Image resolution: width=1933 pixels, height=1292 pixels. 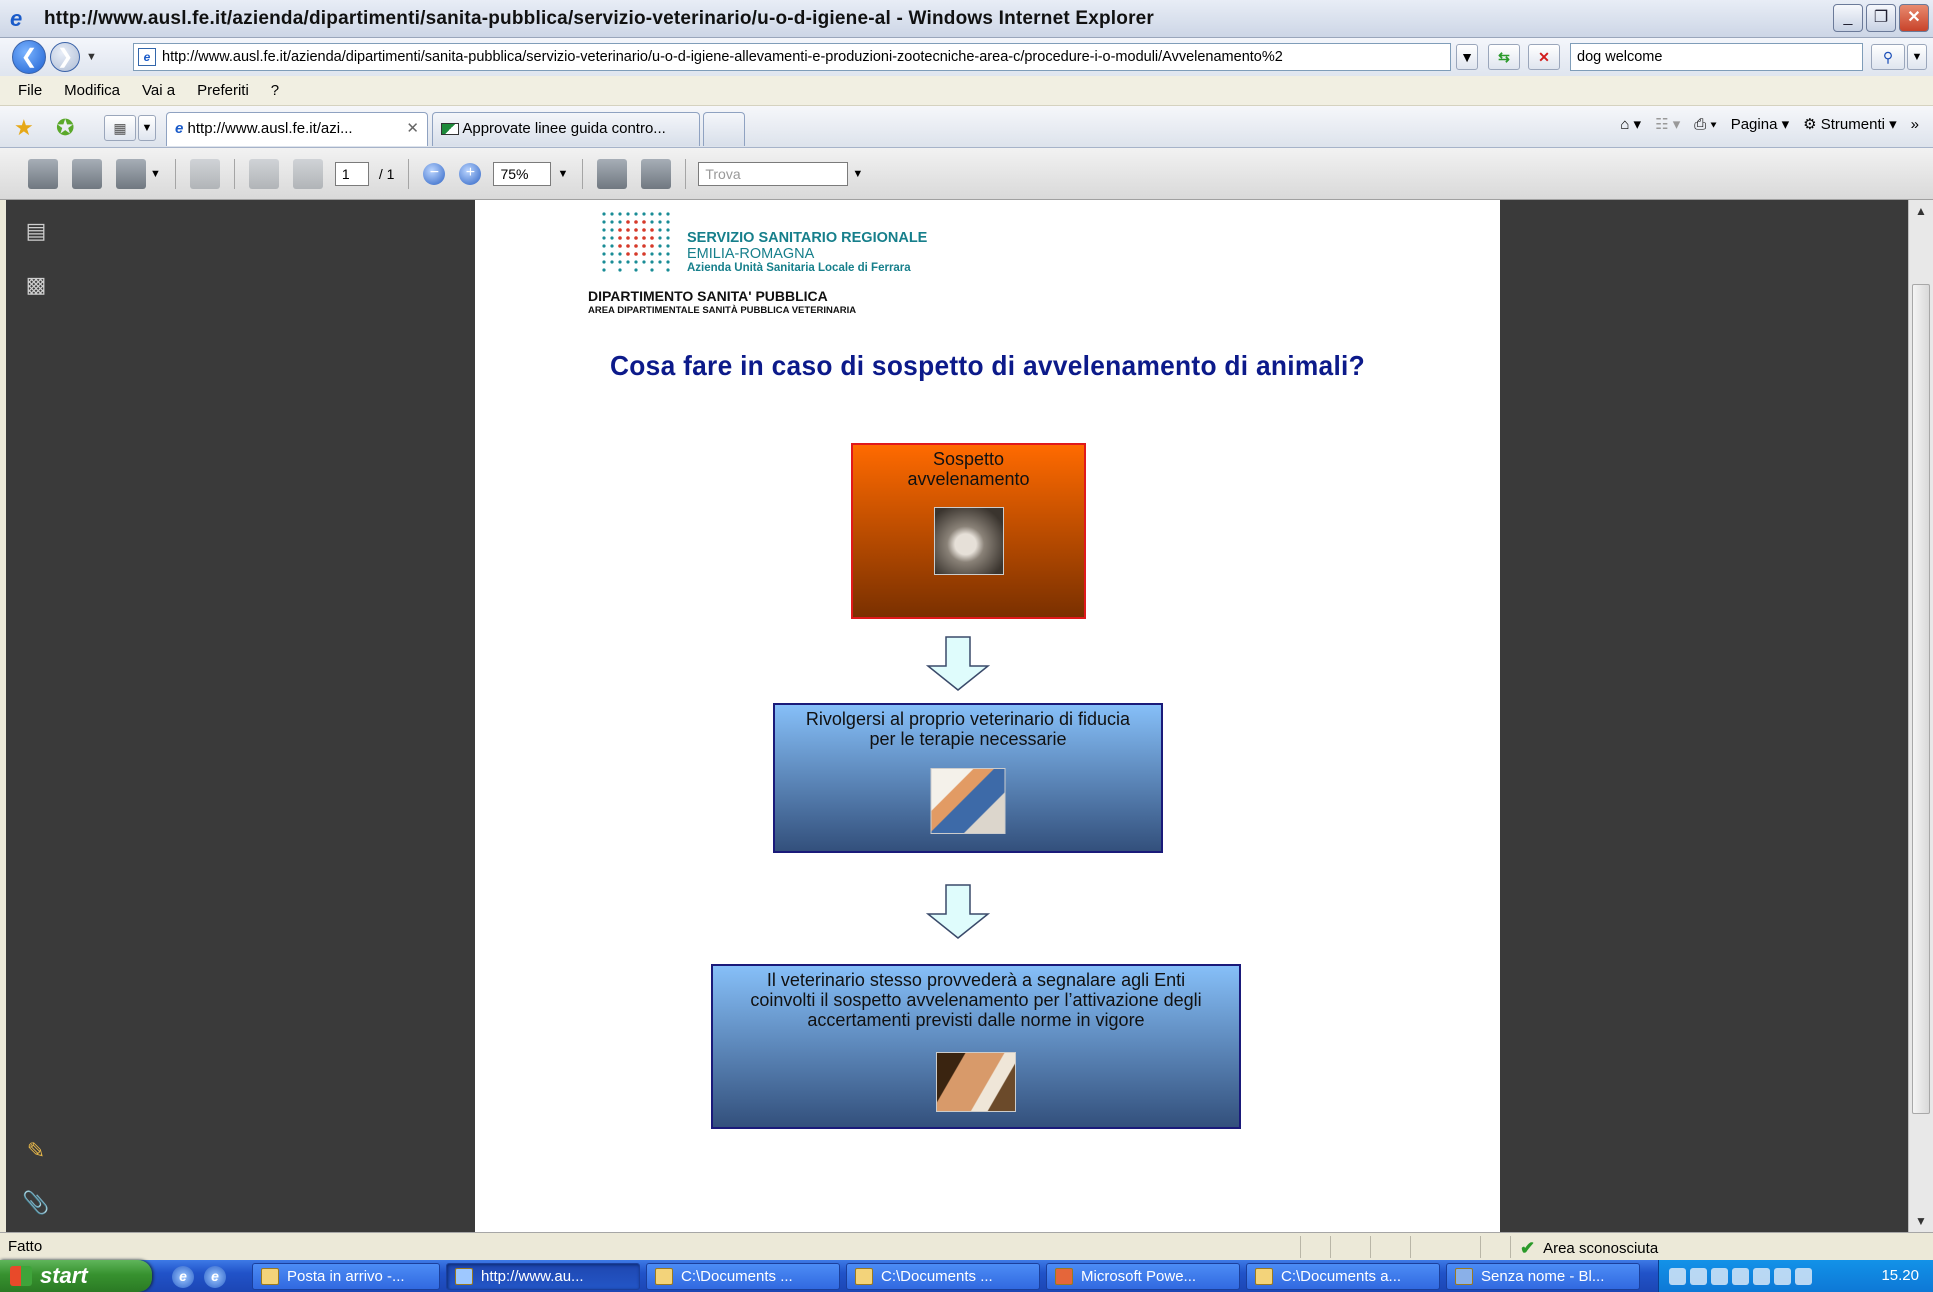 What do you see at coordinates (1630, 124) in the screenshot?
I see `home-icon: ⌂ ▾` at bounding box center [1630, 124].